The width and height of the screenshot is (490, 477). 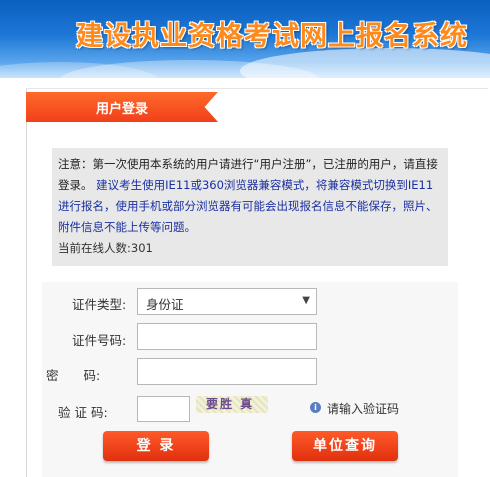 I want to click on chevron-down-icon: ▼, so click(x=306, y=300).